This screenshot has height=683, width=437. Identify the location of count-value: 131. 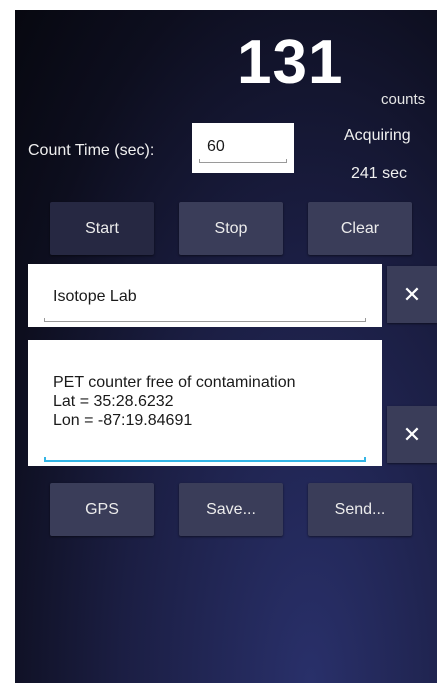
(290, 62).